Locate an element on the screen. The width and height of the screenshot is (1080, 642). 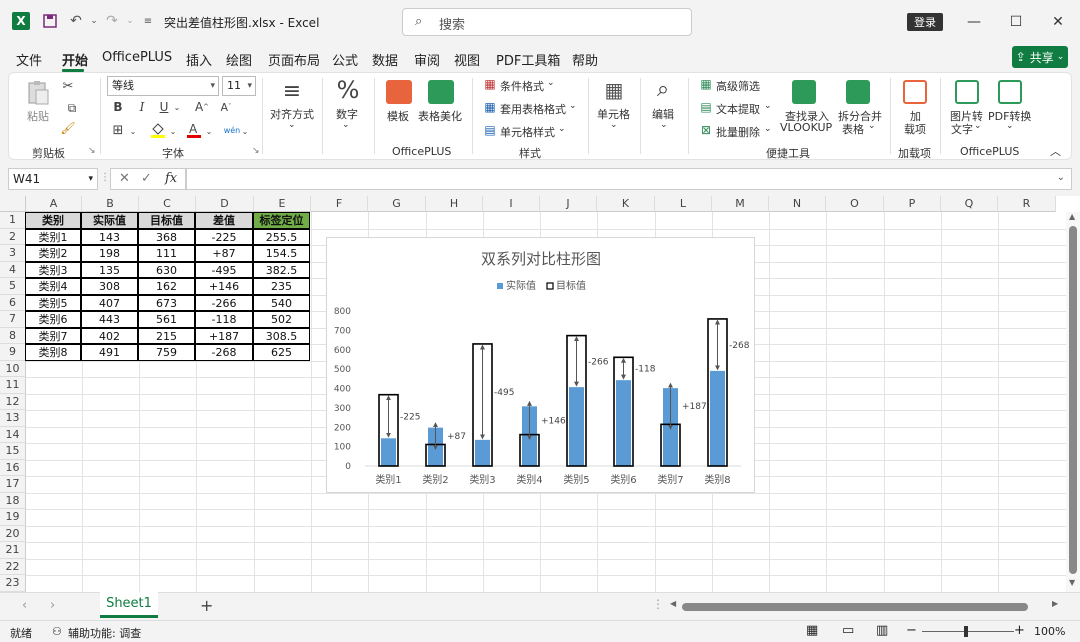
column-header-p: P is located at coordinates (912, 204).